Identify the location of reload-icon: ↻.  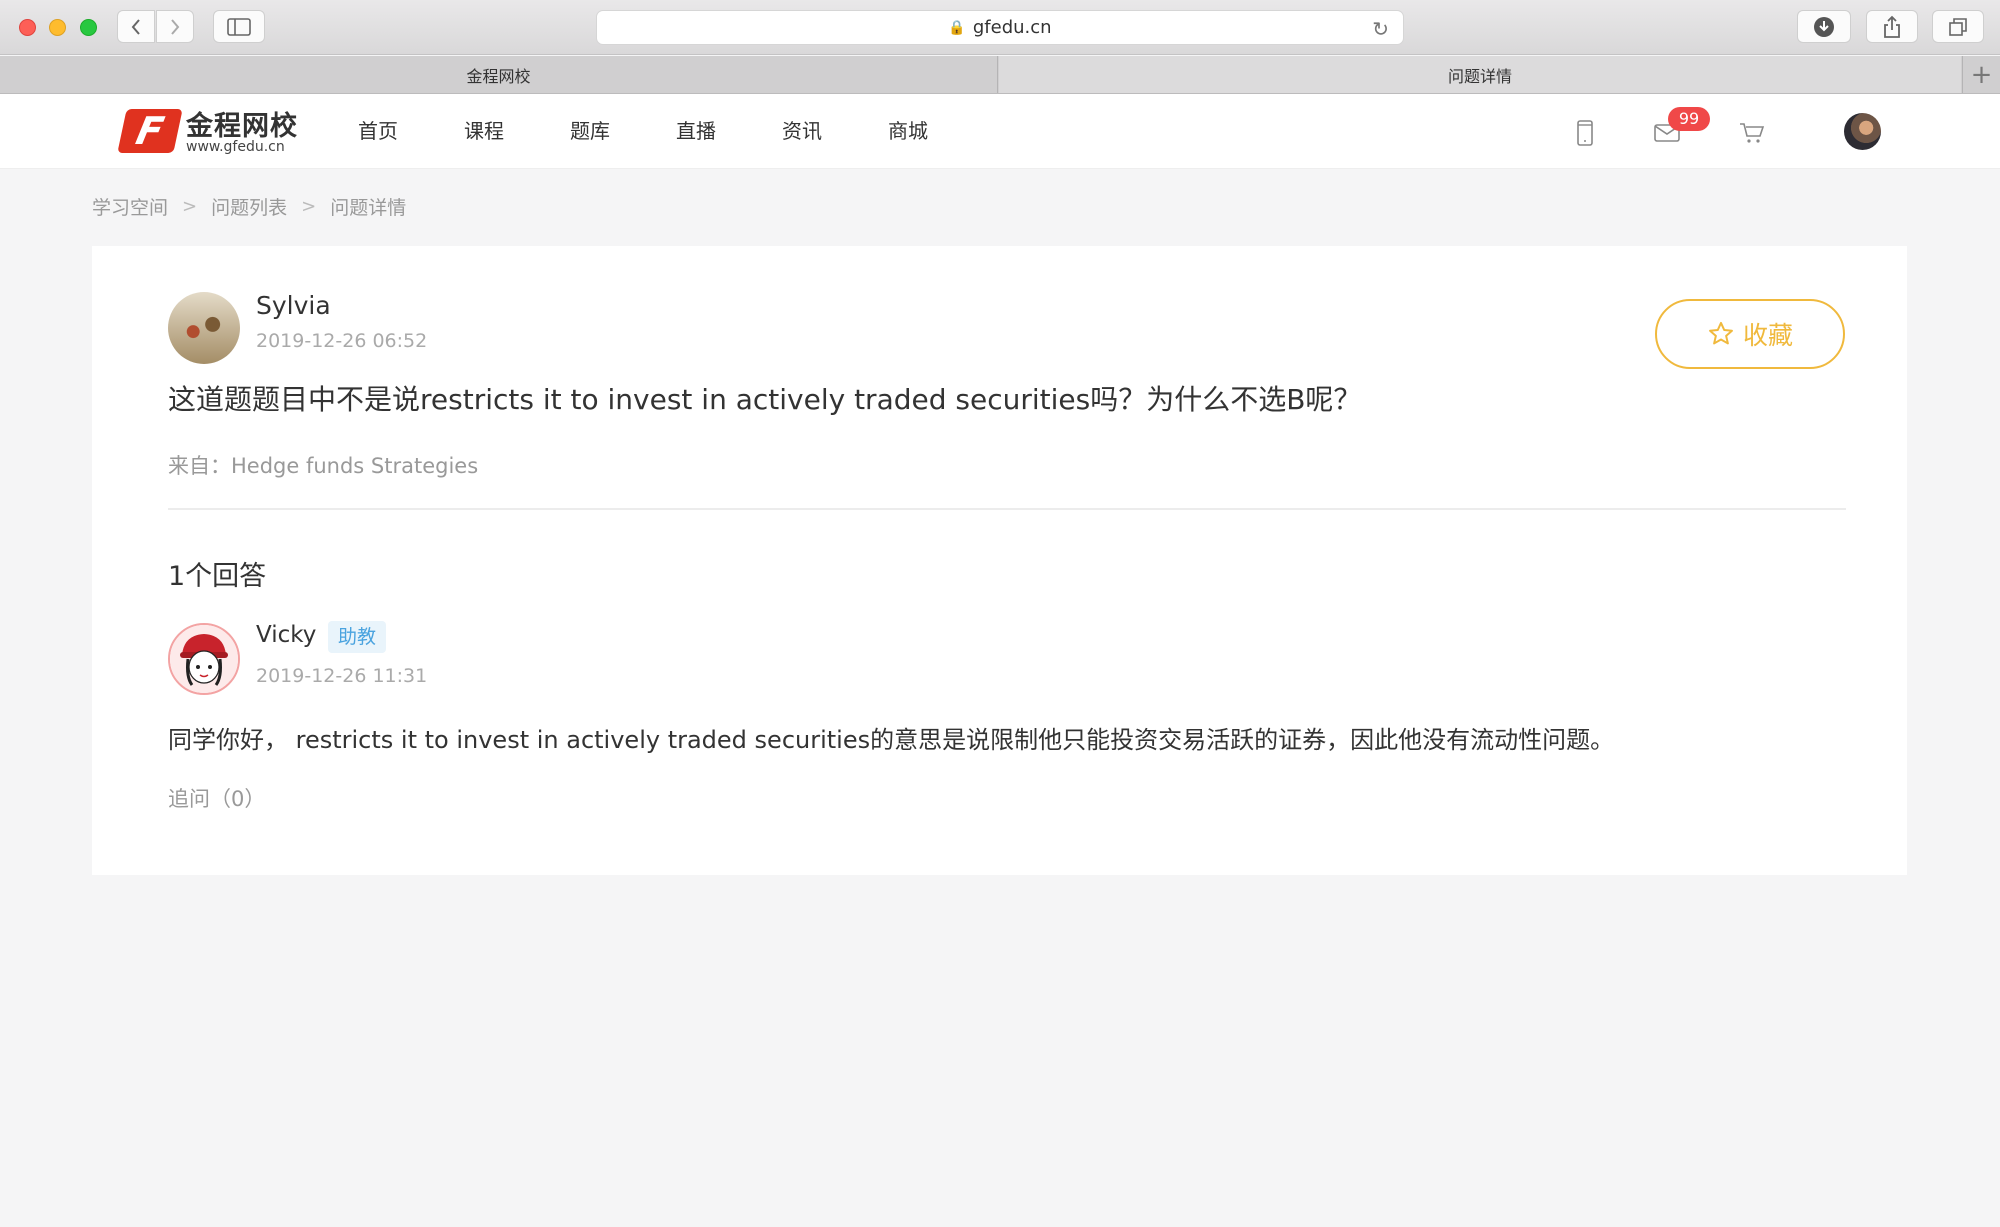
(1380, 29).